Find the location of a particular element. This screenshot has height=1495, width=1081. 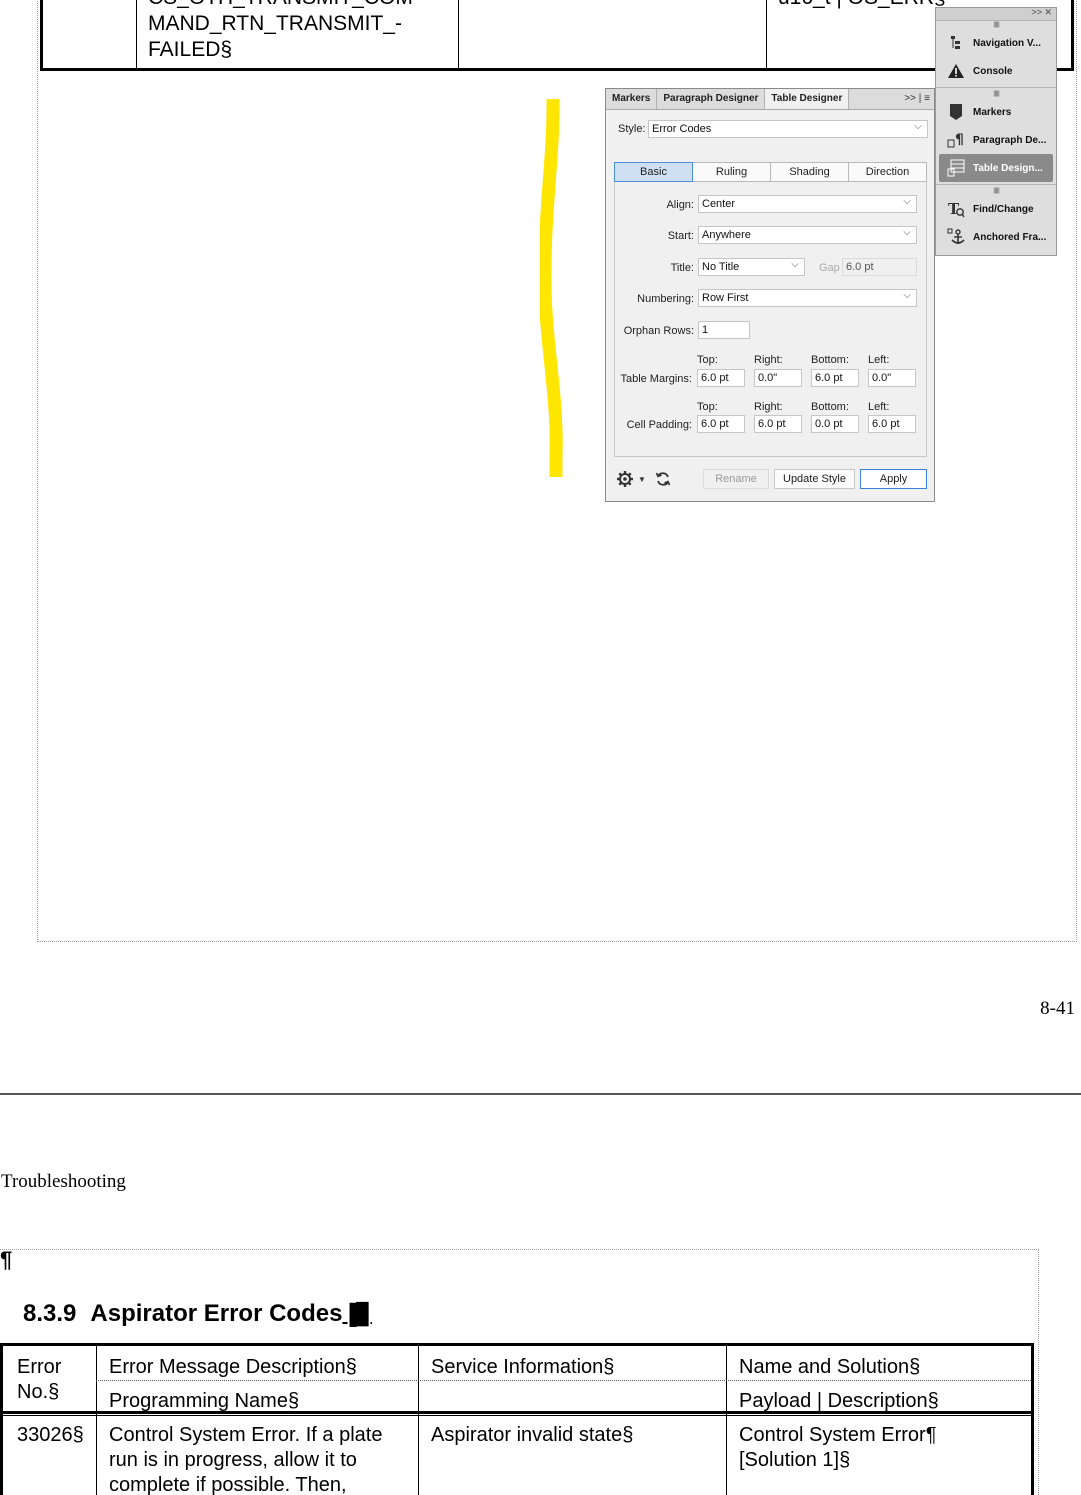

section-title: Aspirator Error Codes is located at coordinates (216, 1313).